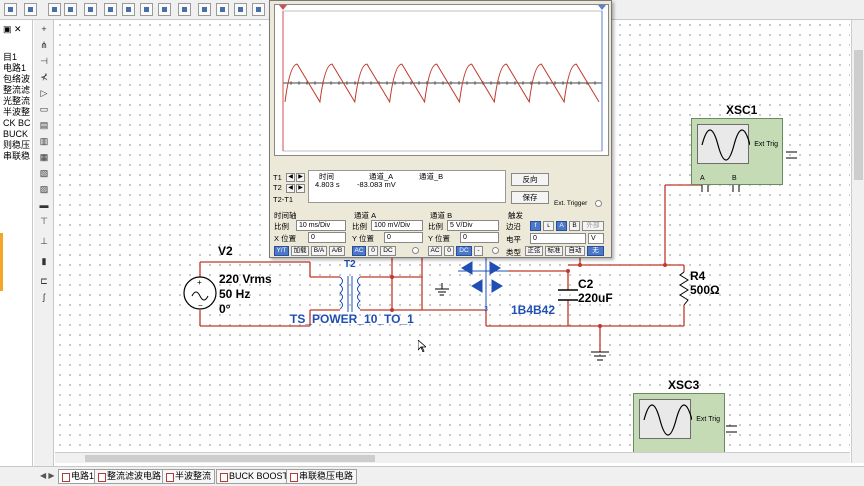  What do you see at coordinates (479, 237) in the screenshot?
I see `chb-ypos-field: 0` at bounding box center [479, 237].